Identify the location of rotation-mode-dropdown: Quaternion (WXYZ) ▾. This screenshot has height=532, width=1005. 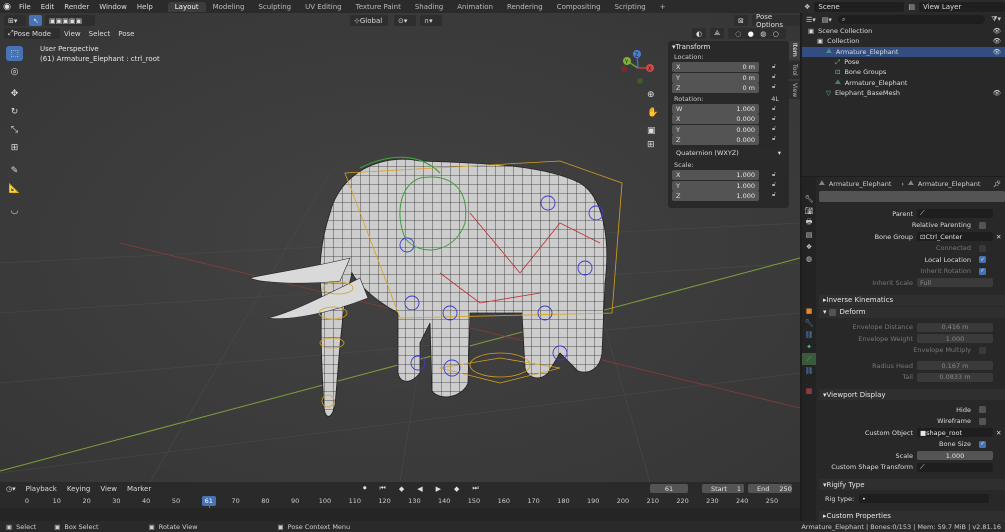
(728, 153).